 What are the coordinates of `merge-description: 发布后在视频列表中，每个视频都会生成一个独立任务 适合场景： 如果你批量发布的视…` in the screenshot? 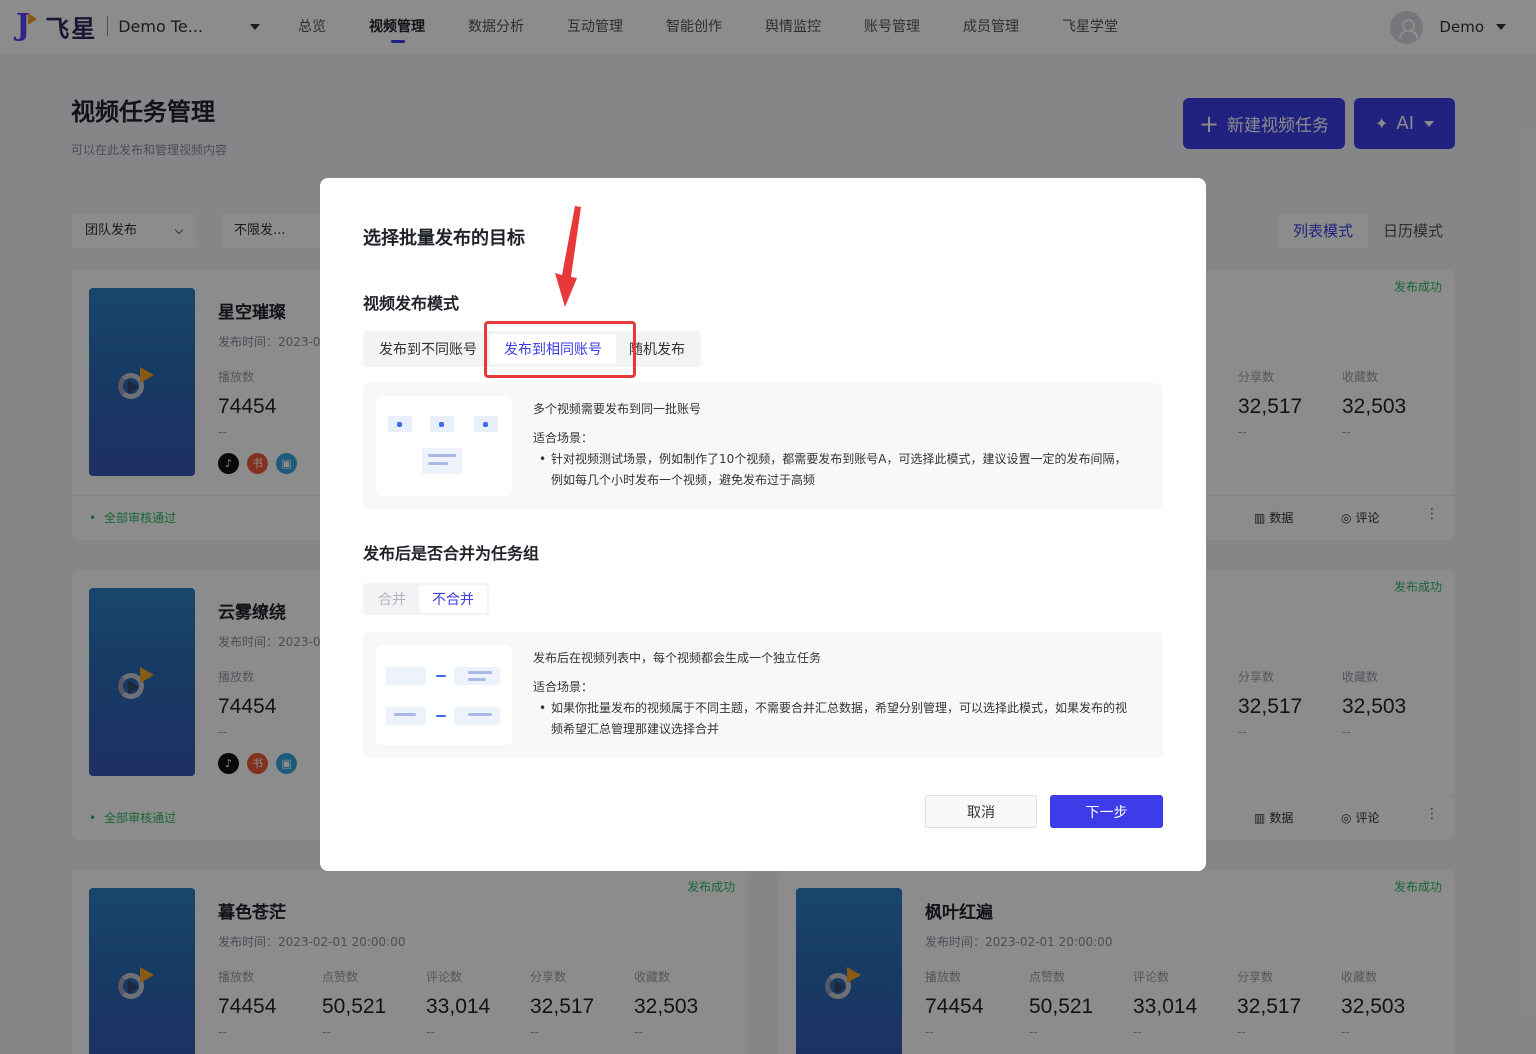 It's located at (763, 695).